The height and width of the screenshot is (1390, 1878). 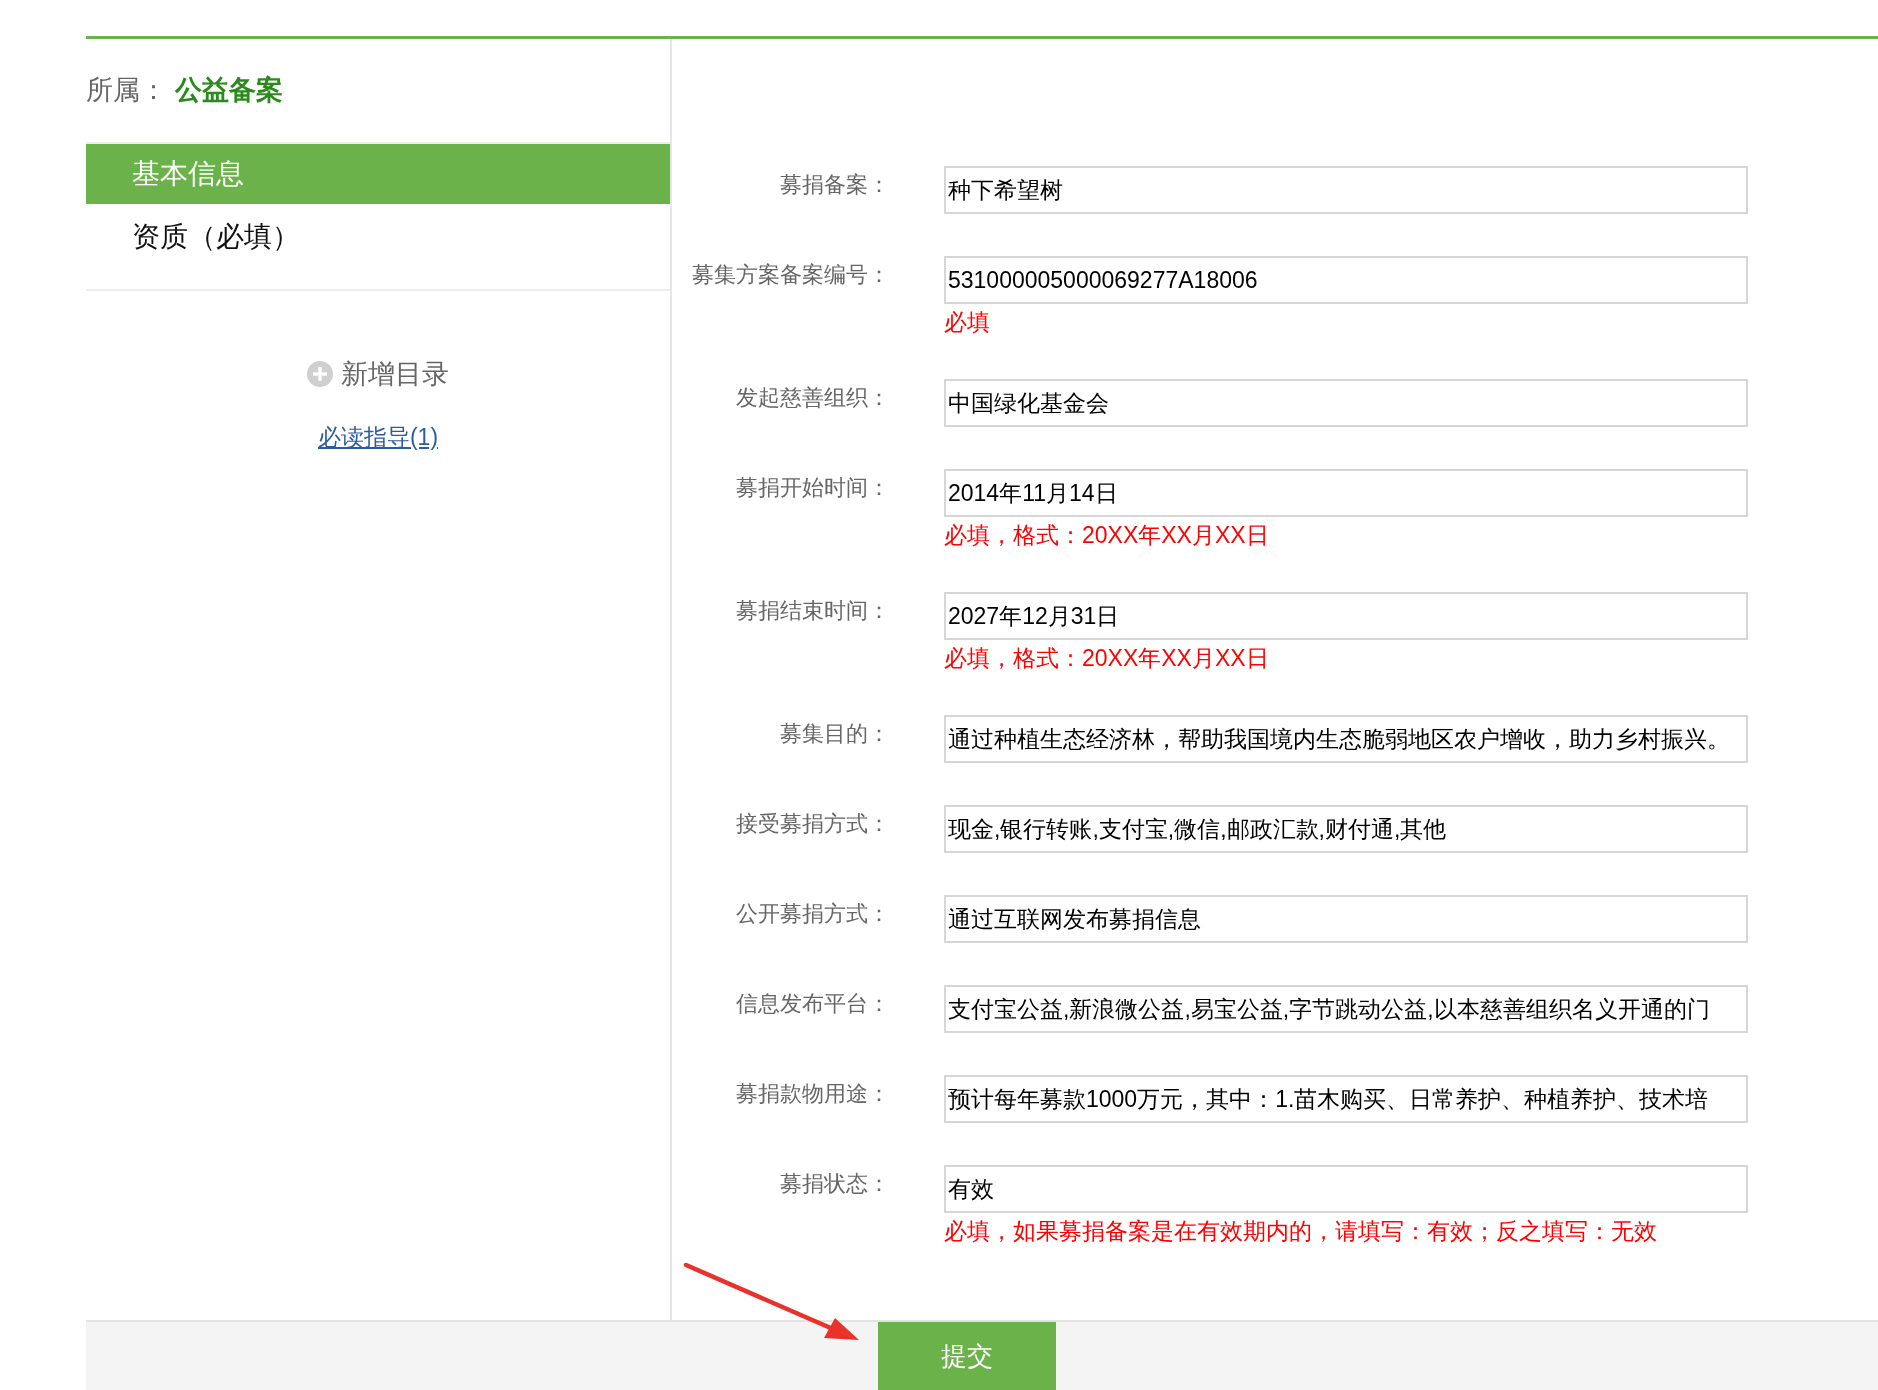 What do you see at coordinates (1346, 1099) in the screenshot?
I see `input-field: 预计每年募款1000万元，其中：1.苗木购买、日常养护、种植养护、技术培` at bounding box center [1346, 1099].